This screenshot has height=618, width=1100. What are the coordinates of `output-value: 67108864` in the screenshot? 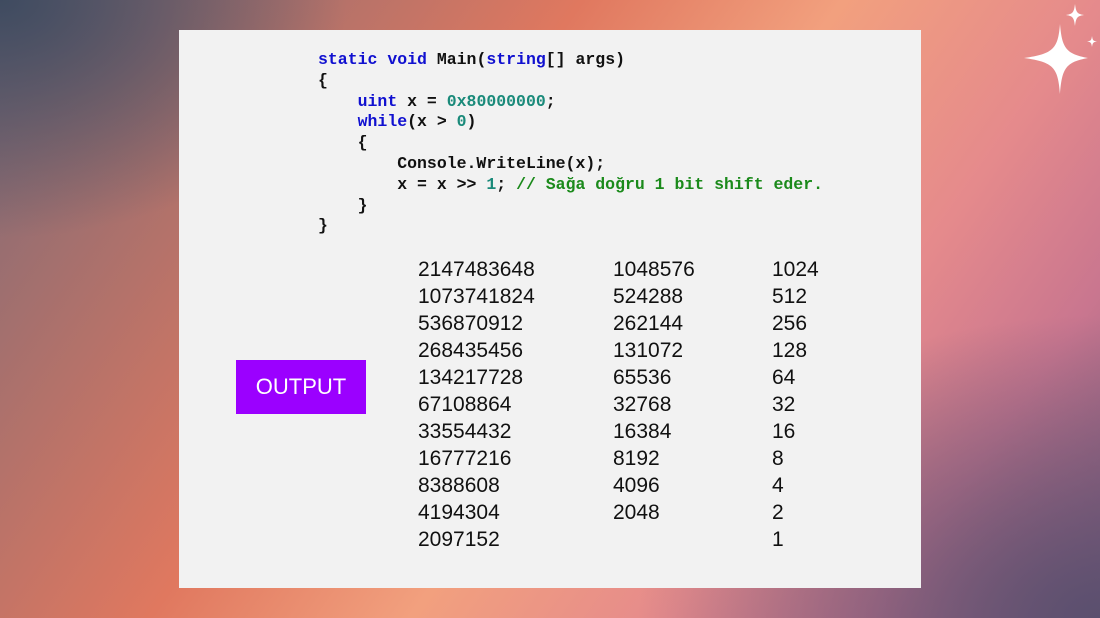 It's located at (465, 404).